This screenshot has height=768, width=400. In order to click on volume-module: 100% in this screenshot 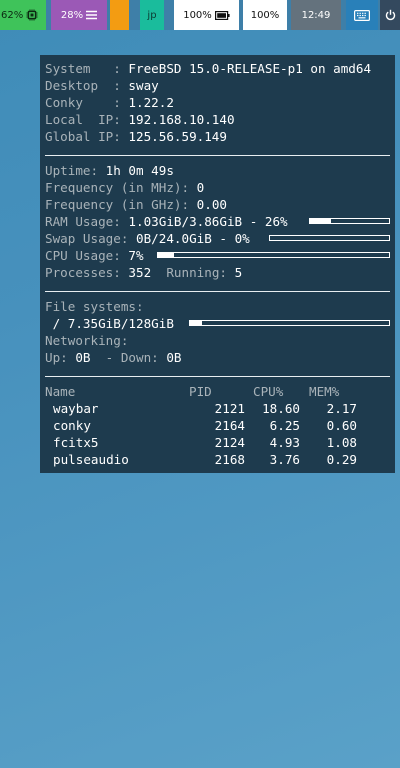, I will do `click(265, 15)`.